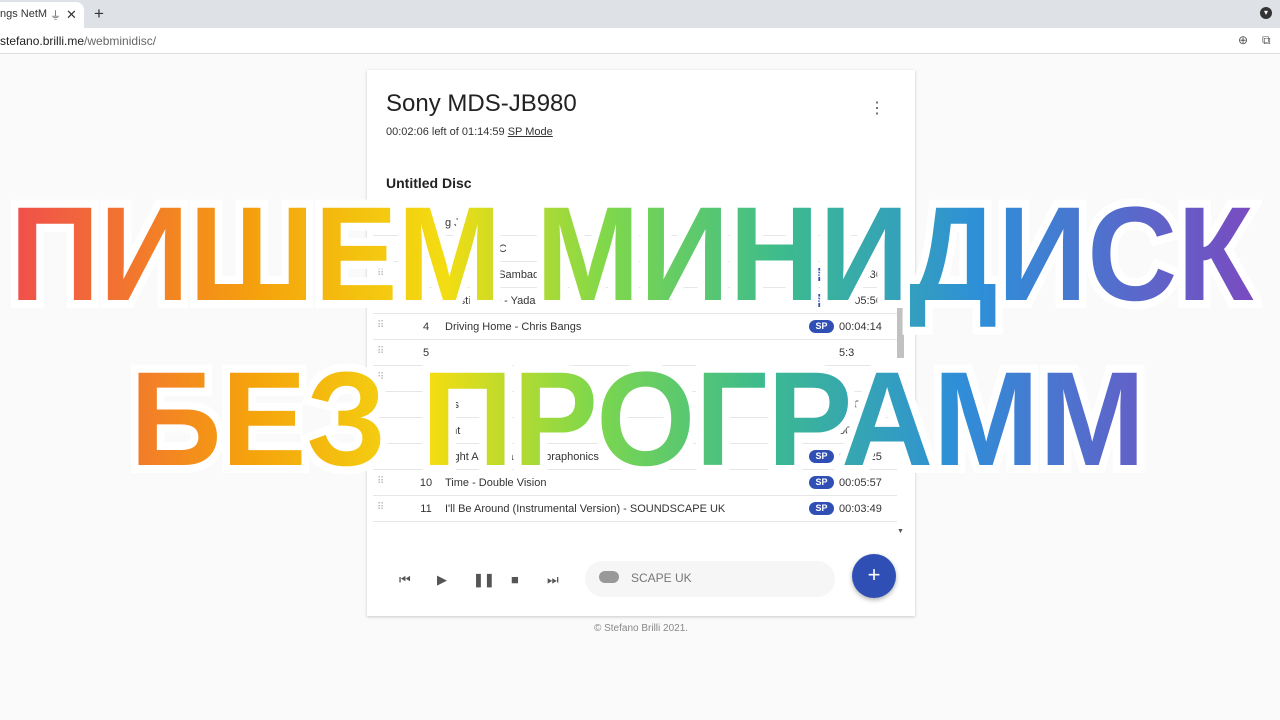  I want to click on install-icon: ⊕, so click(1243, 40).